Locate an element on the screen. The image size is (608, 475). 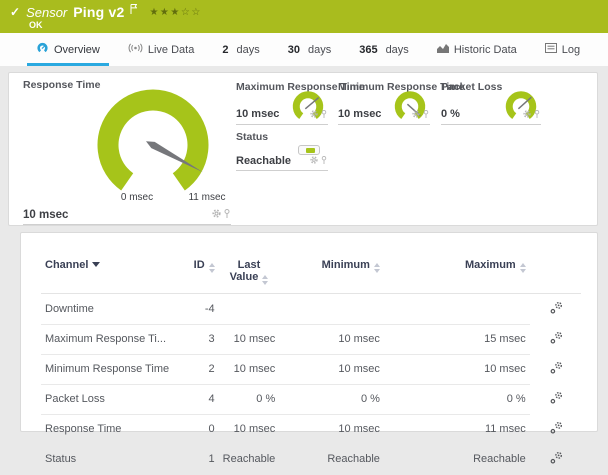
column-header-minimum: Minimum is located at coordinates (331, 274).